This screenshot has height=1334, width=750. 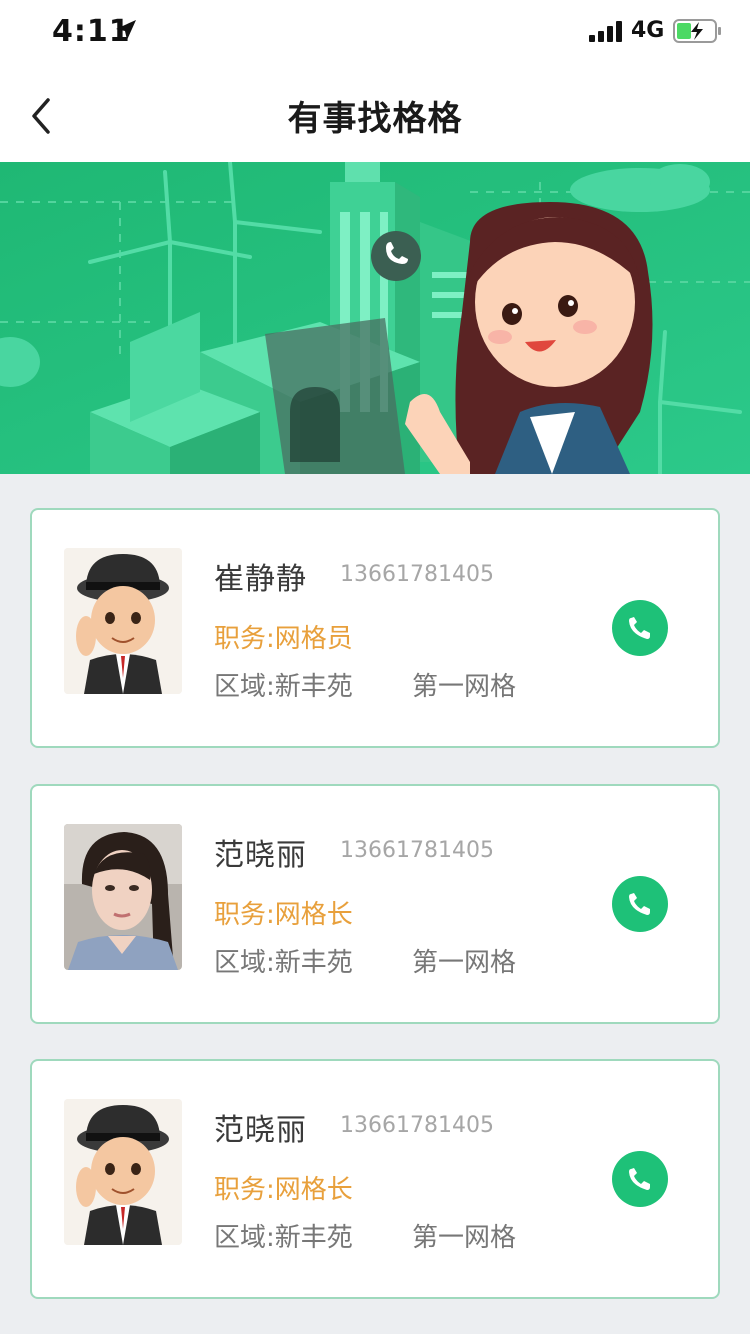 I want to click on contact-duty: 职务:网格员, so click(x=283, y=639).